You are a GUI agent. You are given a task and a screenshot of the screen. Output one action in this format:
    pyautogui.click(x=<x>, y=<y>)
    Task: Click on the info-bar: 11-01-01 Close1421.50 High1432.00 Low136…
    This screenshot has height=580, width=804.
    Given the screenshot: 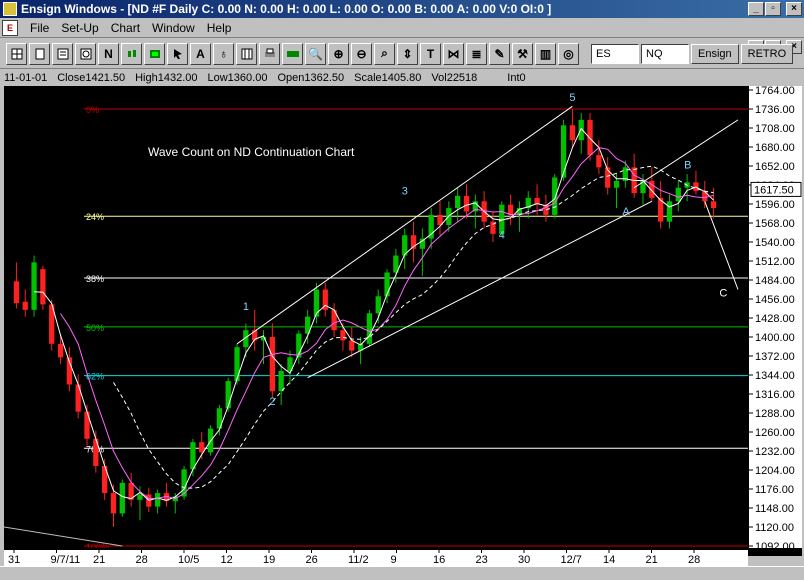 What is the action you would take?
    pyautogui.click(x=402, y=78)
    